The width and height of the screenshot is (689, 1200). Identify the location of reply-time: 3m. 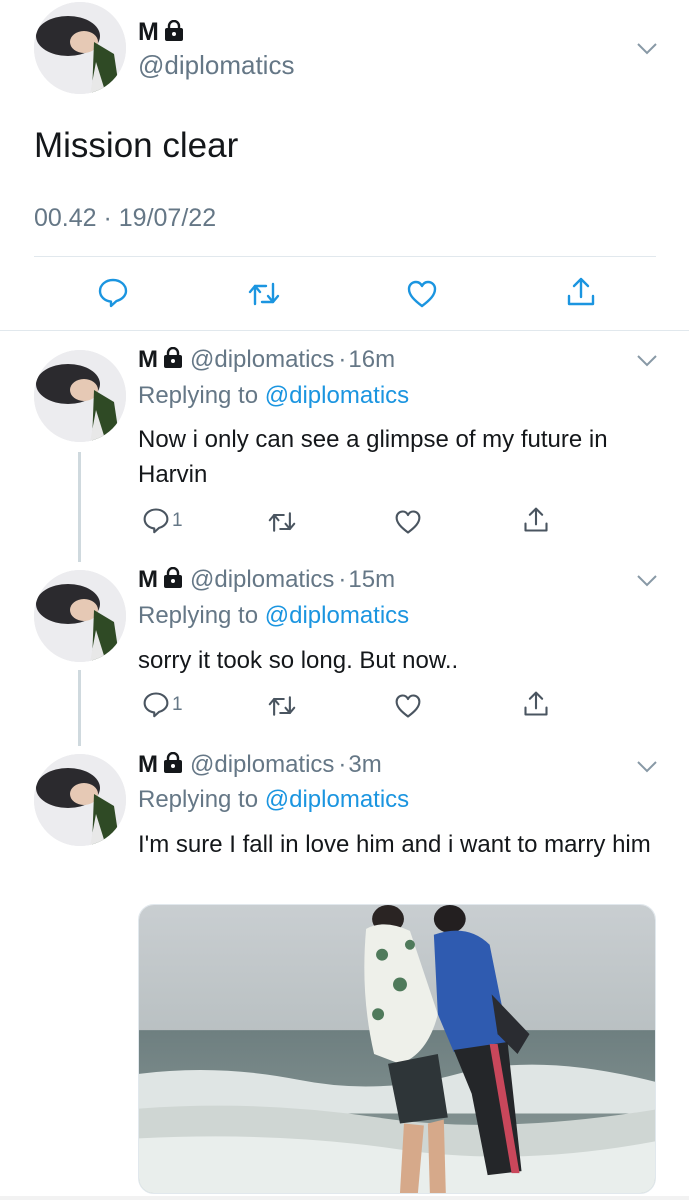
(364, 764).